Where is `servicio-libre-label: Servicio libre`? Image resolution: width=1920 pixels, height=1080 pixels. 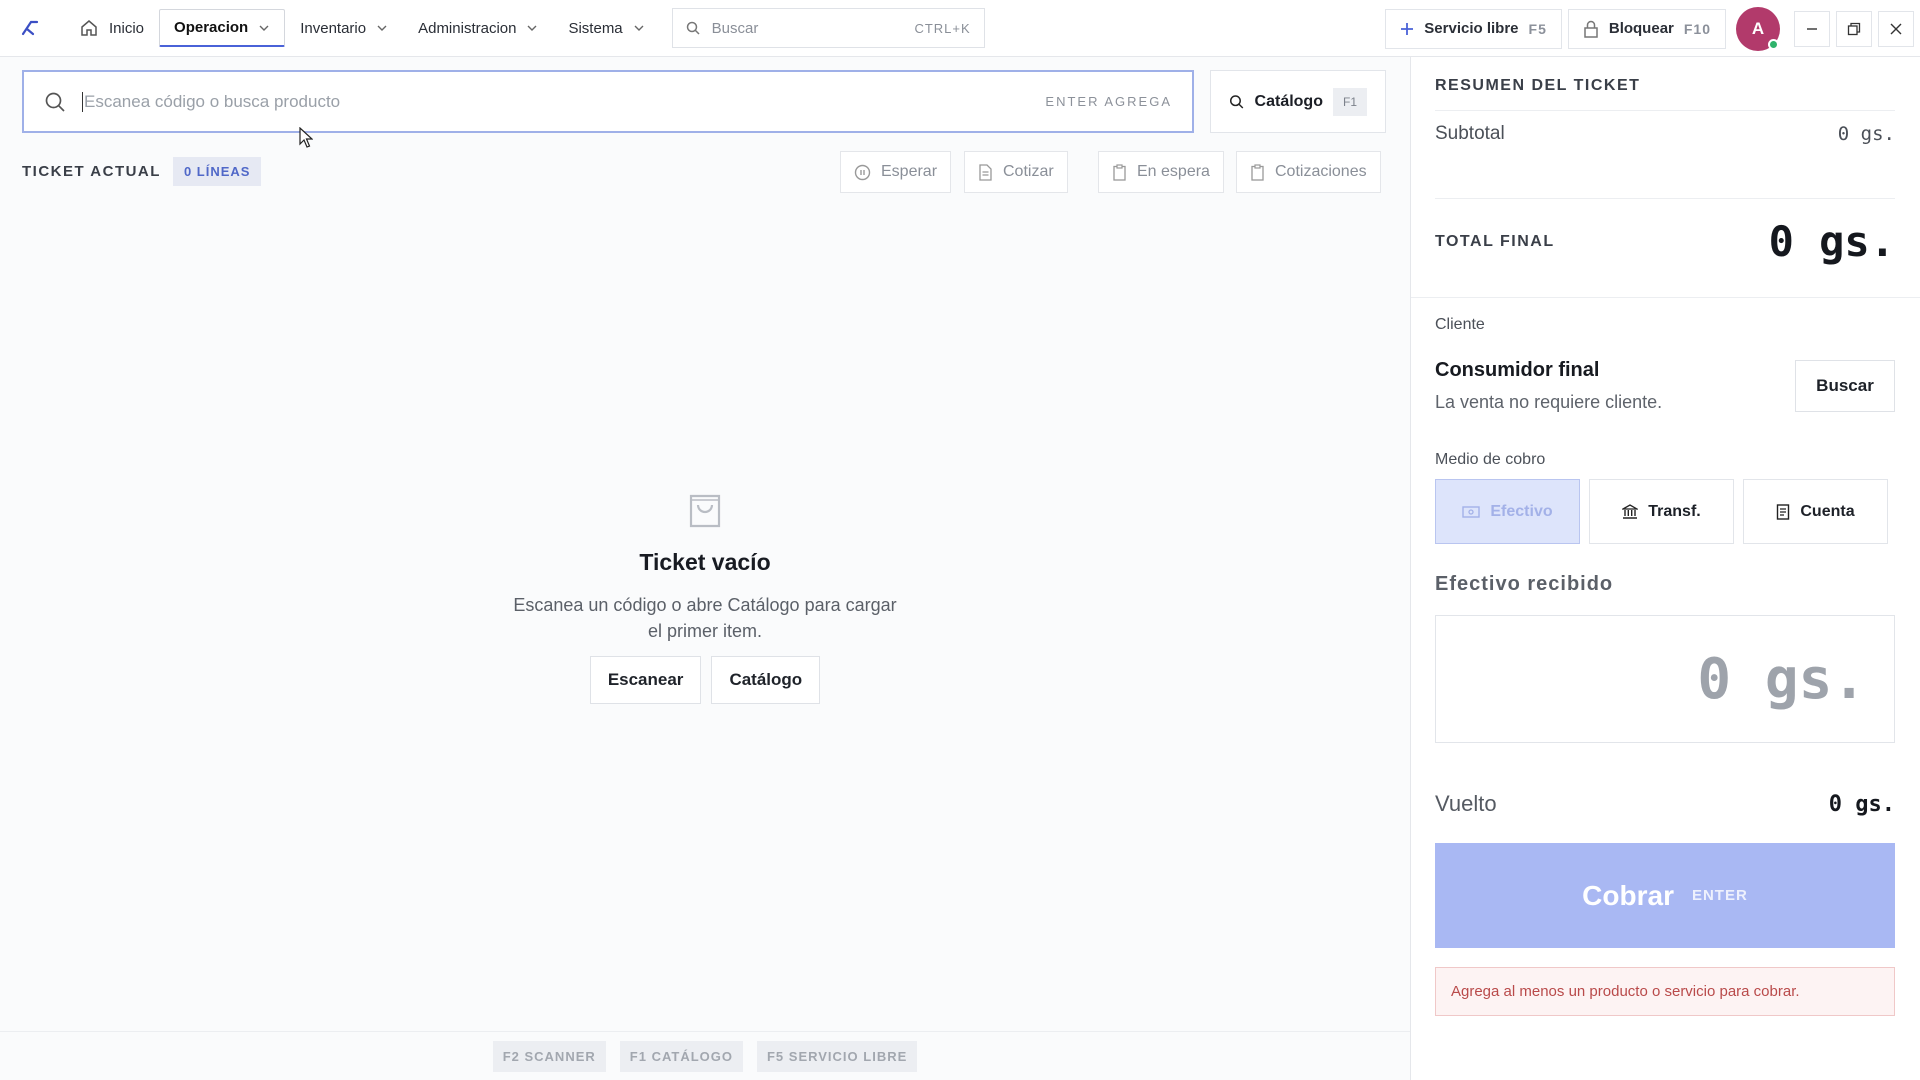 servicio-libre-label: Servicio libre is located at coordinates (1471, 28).